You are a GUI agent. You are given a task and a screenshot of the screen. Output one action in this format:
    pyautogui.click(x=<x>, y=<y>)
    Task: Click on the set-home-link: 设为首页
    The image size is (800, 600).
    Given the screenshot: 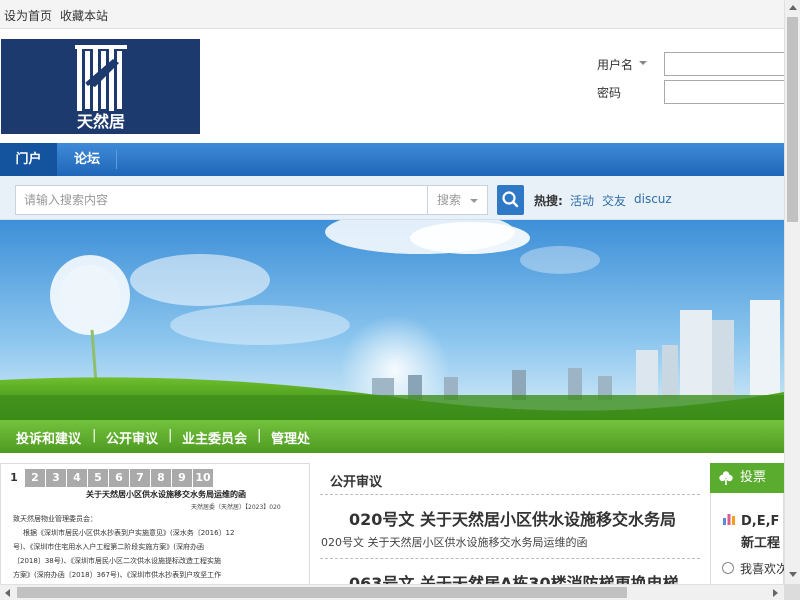 What is the action you would take?
    pyautogui.click(x=28, y=15)
    